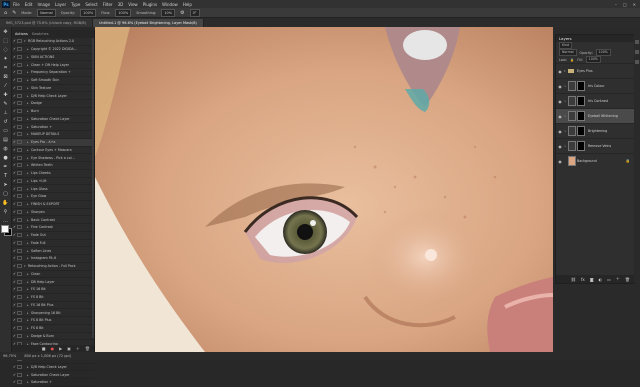 This screenshot has height=387, width=640. What do you see at coordinates (53, 104) in the screenshot?
I see `action-row: ✓ ▸ Dodge` at bounding box center [53, 104].